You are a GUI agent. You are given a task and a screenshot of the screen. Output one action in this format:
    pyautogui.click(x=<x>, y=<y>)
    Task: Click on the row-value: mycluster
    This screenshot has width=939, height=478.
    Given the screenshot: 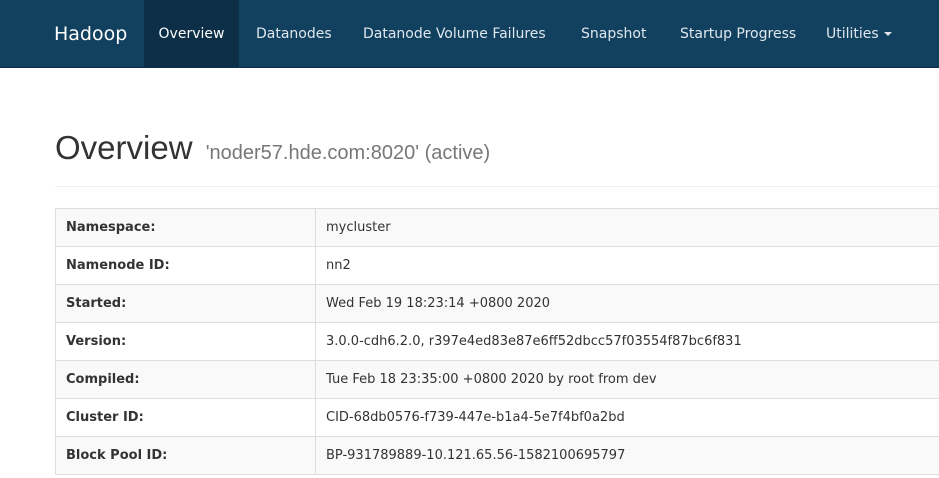 What is the action you would take?
    pyautogui.click(x=627, y=227)
    